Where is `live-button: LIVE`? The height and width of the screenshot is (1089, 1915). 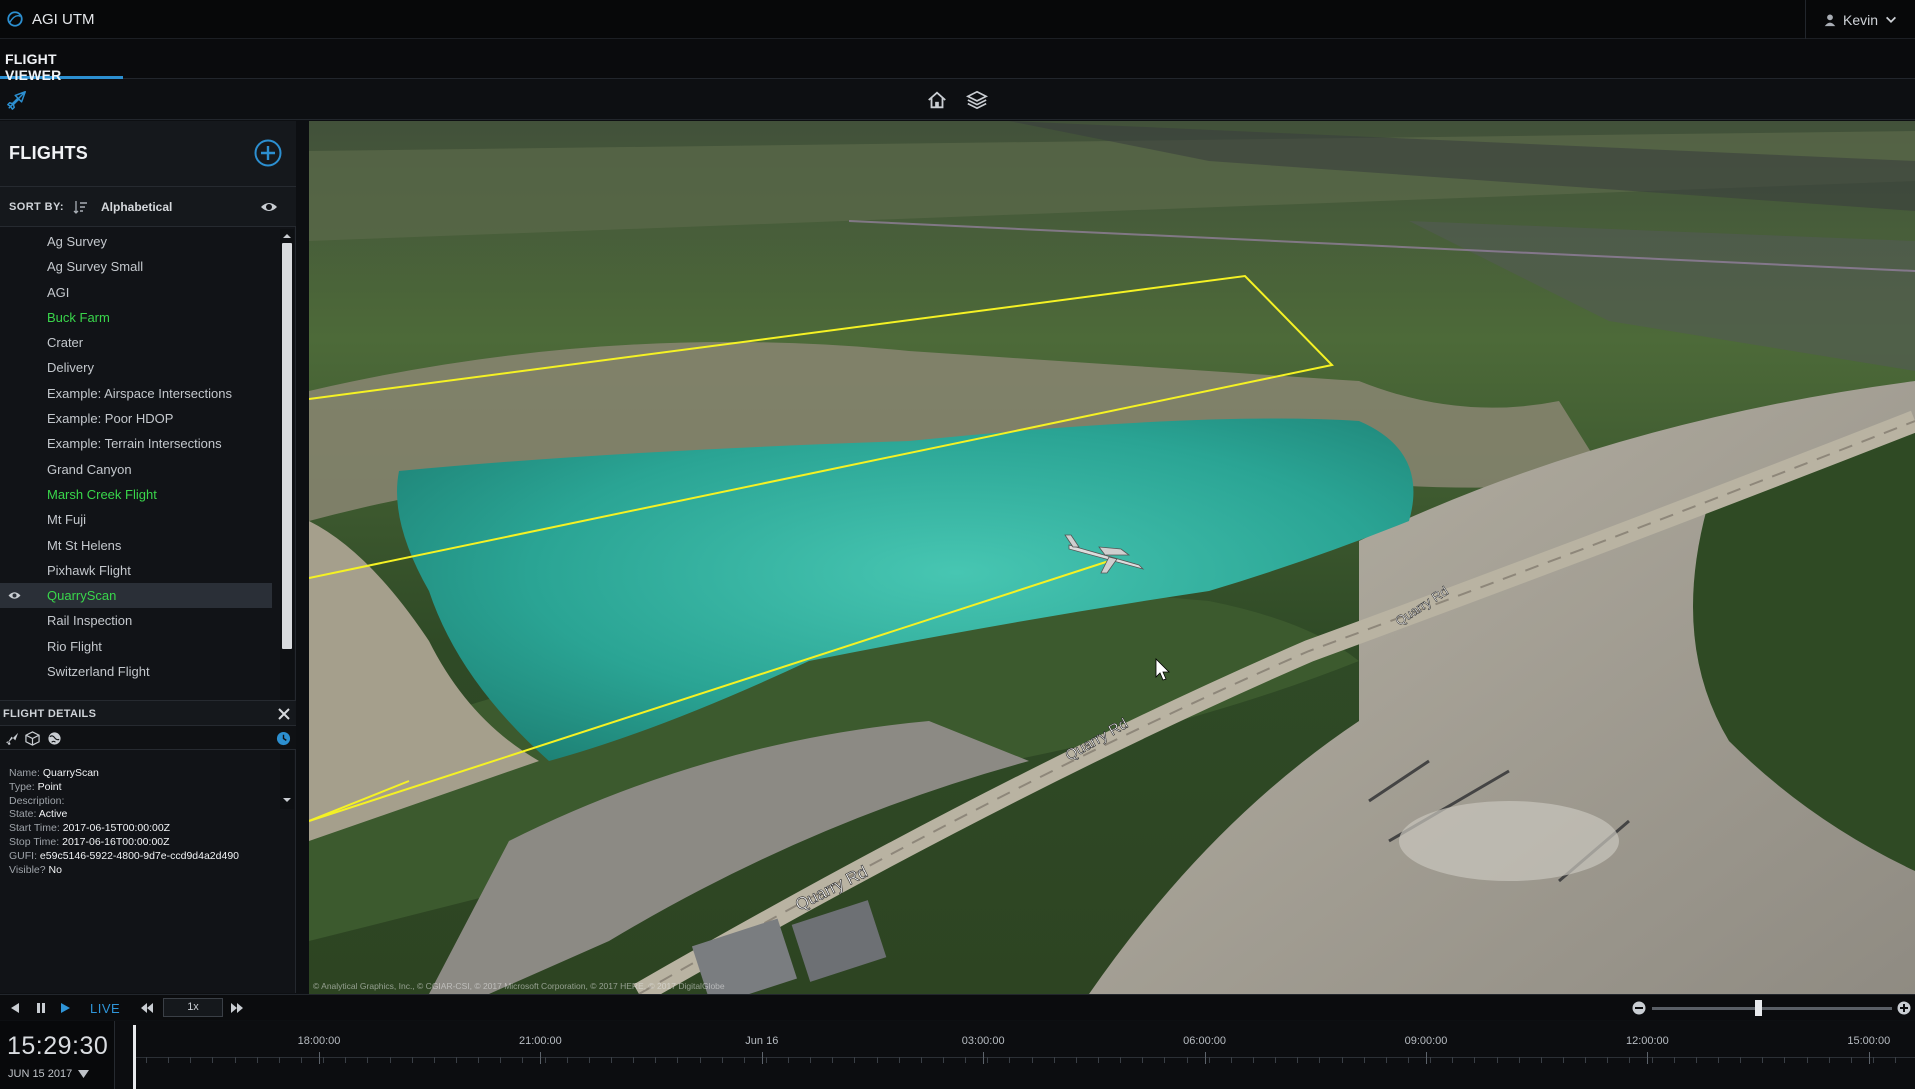 live-button: LIVE is located at coordinates (105, 1008).